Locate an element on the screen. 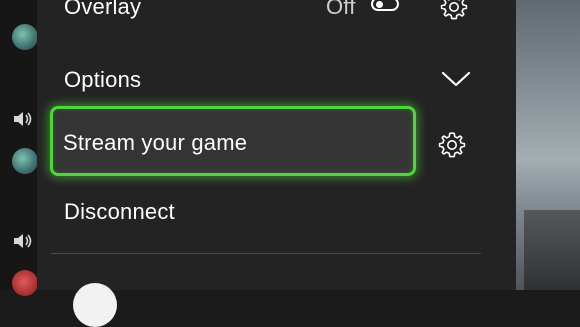  stream-your-game-label: Stream your game is located at coordinates (155, 142).